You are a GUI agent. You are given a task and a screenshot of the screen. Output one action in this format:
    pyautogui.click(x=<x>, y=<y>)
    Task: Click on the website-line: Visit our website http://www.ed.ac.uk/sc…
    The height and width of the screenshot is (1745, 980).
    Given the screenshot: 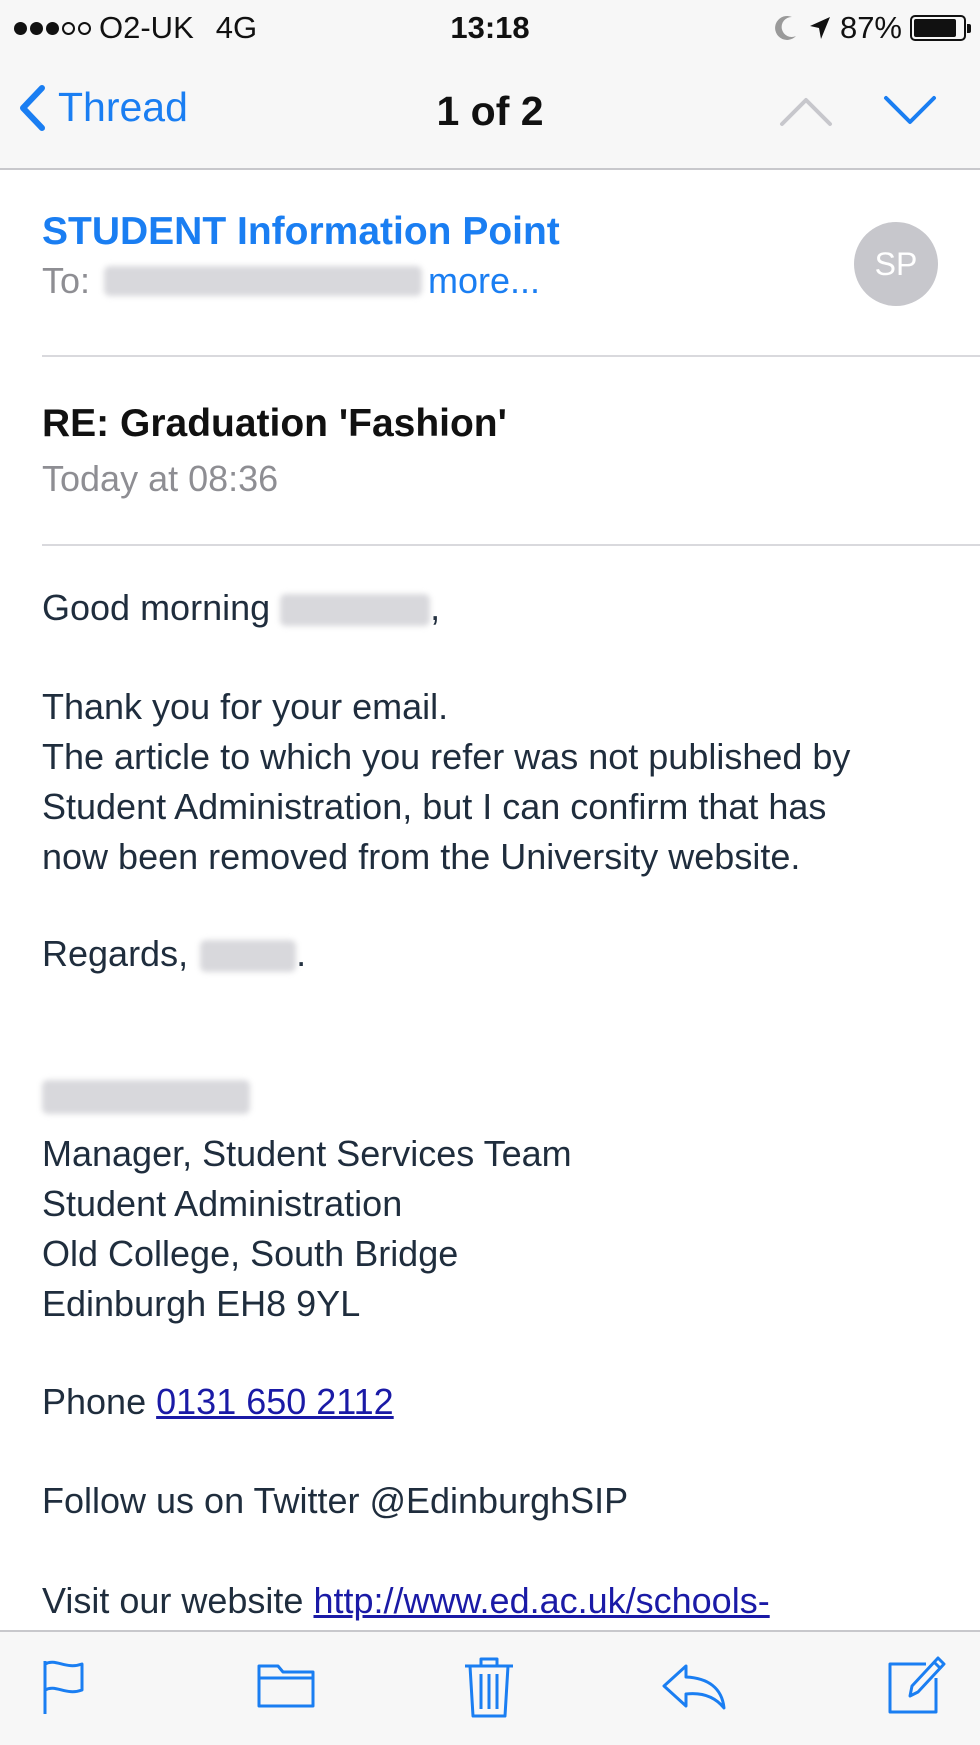 What is the action you would take?
    pyautogui.click(x=492, y=1601)
    